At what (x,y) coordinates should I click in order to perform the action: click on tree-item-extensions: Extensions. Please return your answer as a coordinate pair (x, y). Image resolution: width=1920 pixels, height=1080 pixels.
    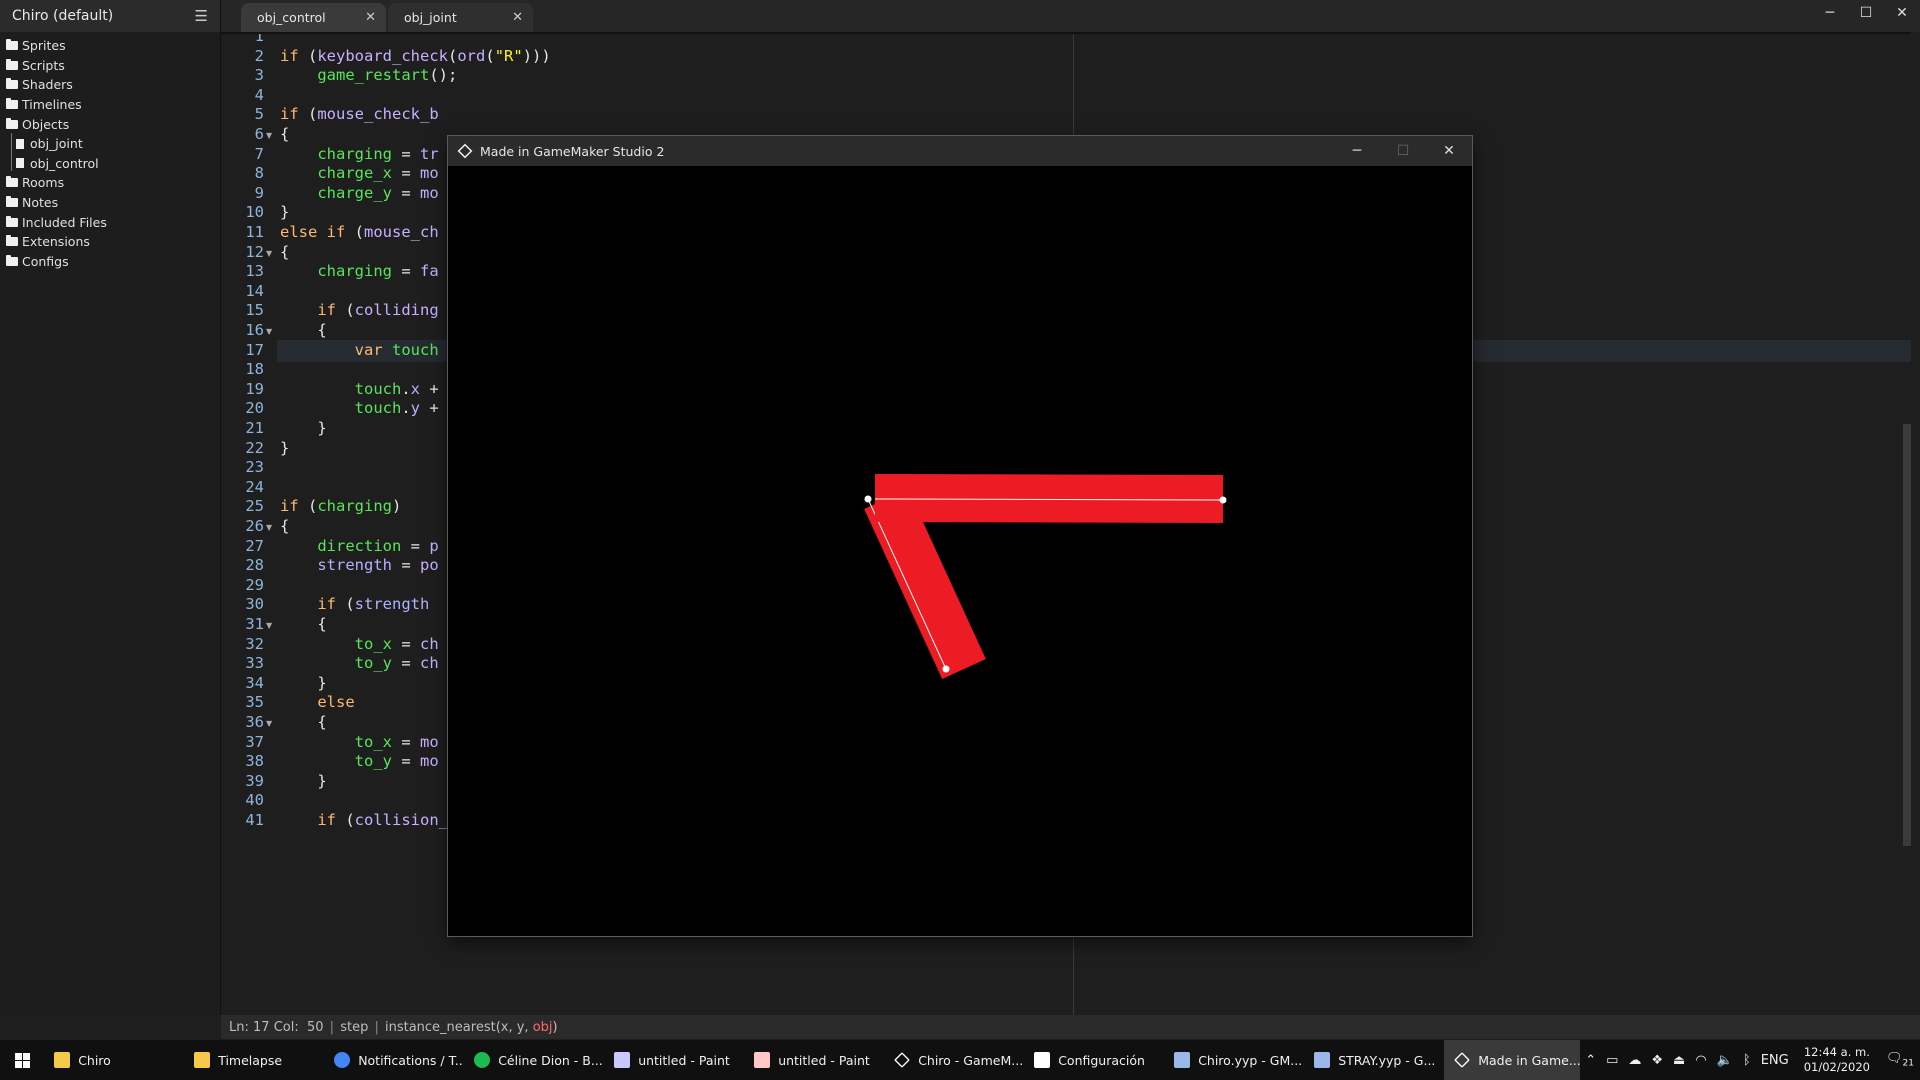
    Looking at the image, I should click on (110, 242).